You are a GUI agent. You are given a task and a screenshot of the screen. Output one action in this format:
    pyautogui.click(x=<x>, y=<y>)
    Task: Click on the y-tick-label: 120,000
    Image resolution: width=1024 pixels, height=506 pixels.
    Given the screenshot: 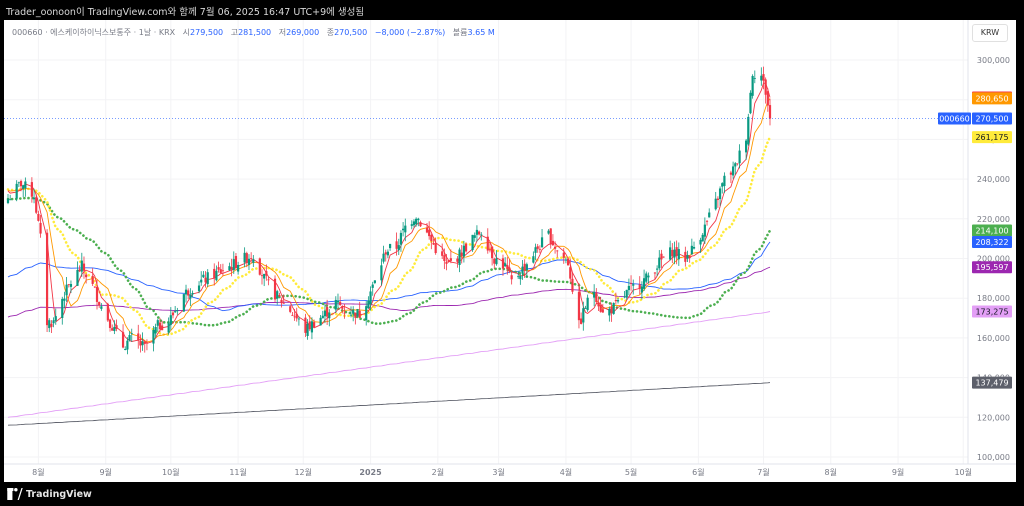 What is the action you would take?
    pyautogui.click(x=993, y=417)
    